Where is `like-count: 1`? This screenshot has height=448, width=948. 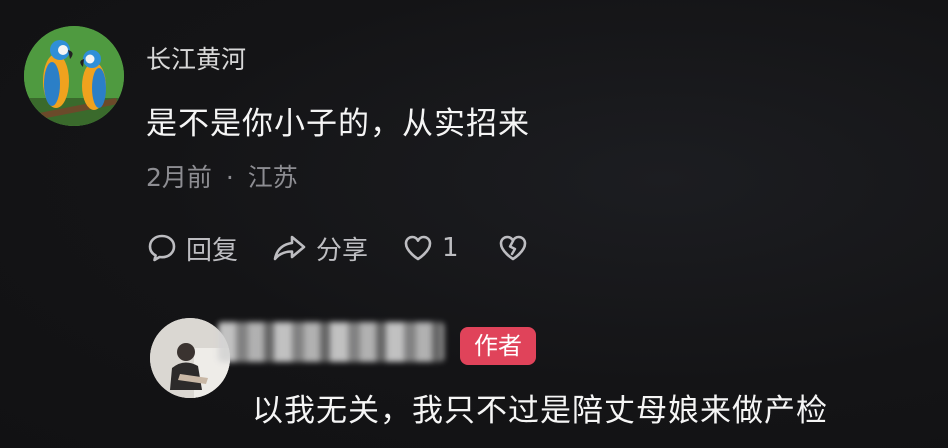 like-count: 1 is located at coordinates (450, 248).